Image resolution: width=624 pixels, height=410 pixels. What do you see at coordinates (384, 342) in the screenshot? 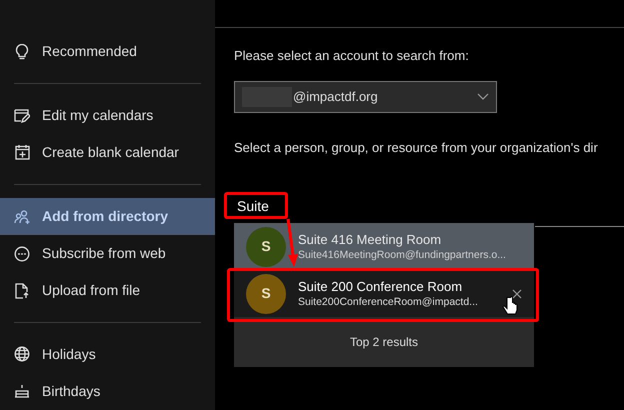
I see `results-count: Top 2 results` at bounding box center [384, 342].